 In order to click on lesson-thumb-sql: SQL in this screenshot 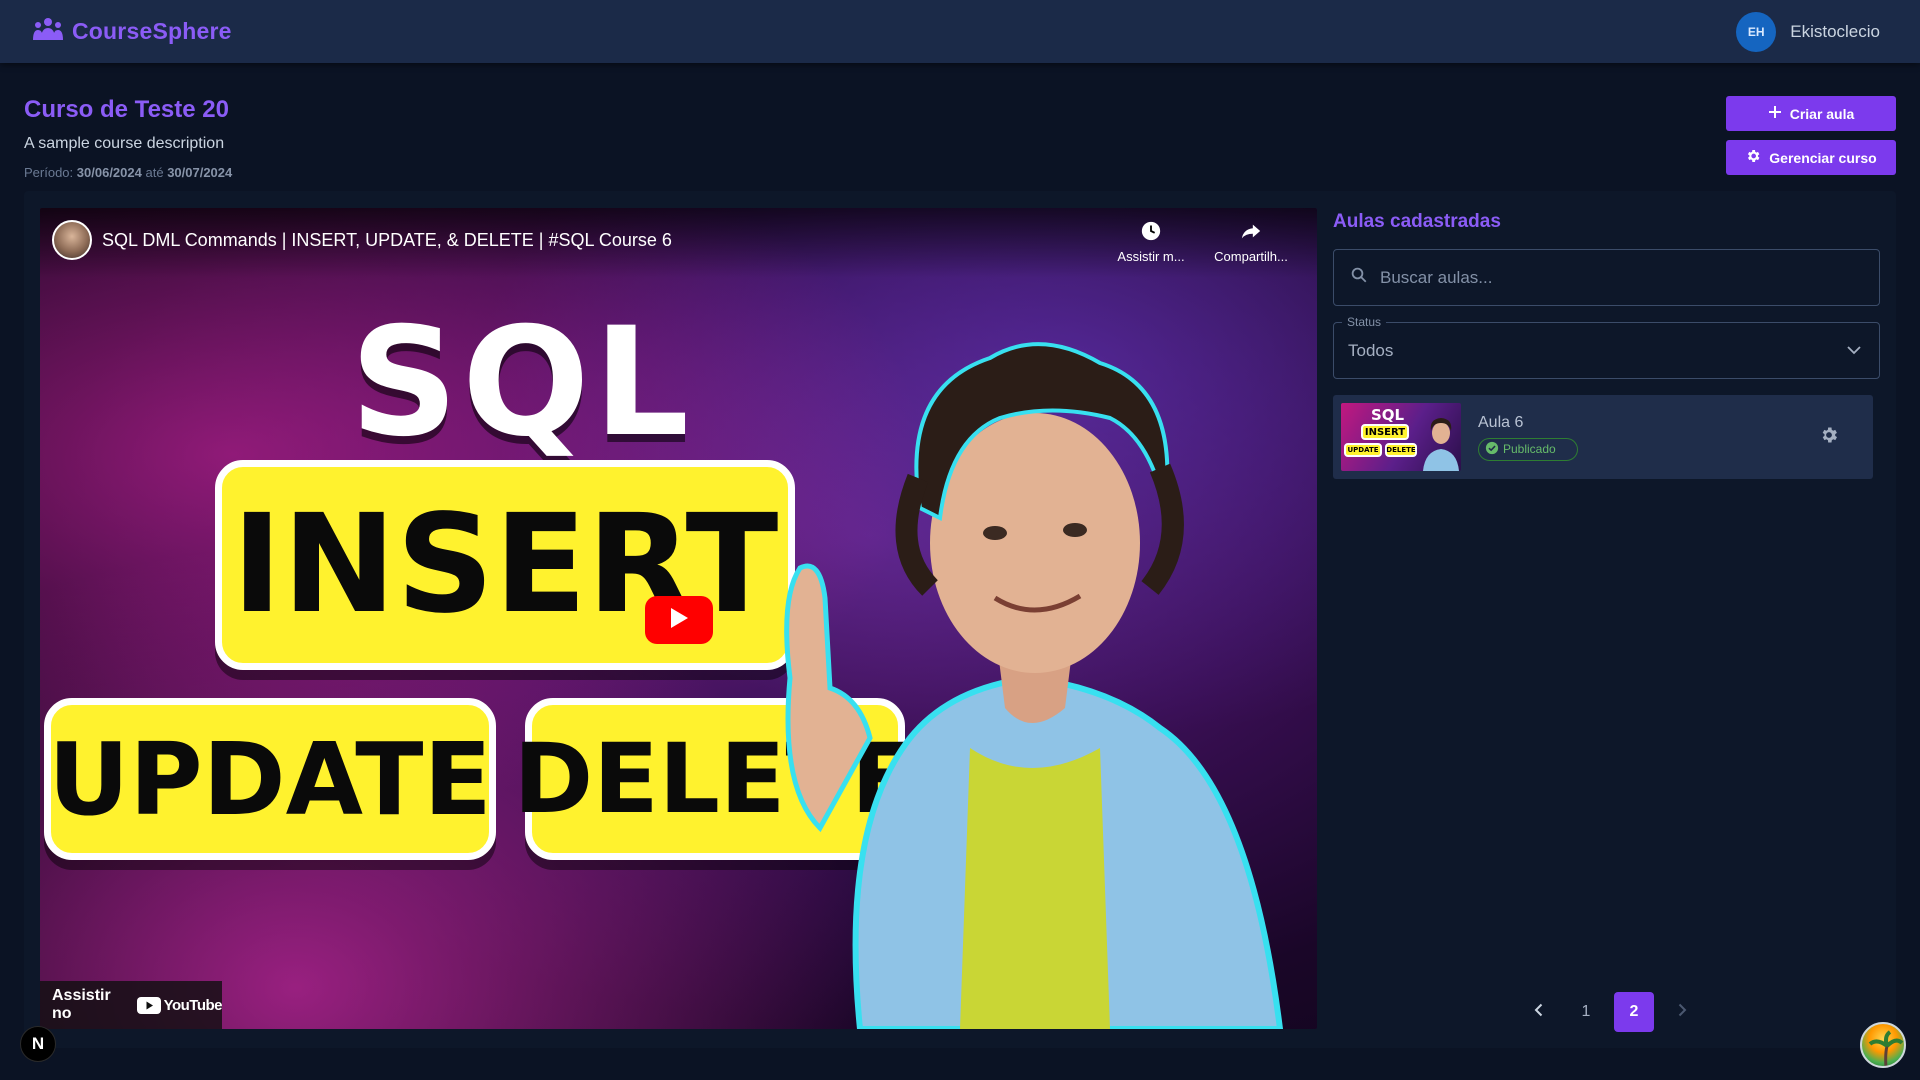, I will do `click(1388, 415)`.